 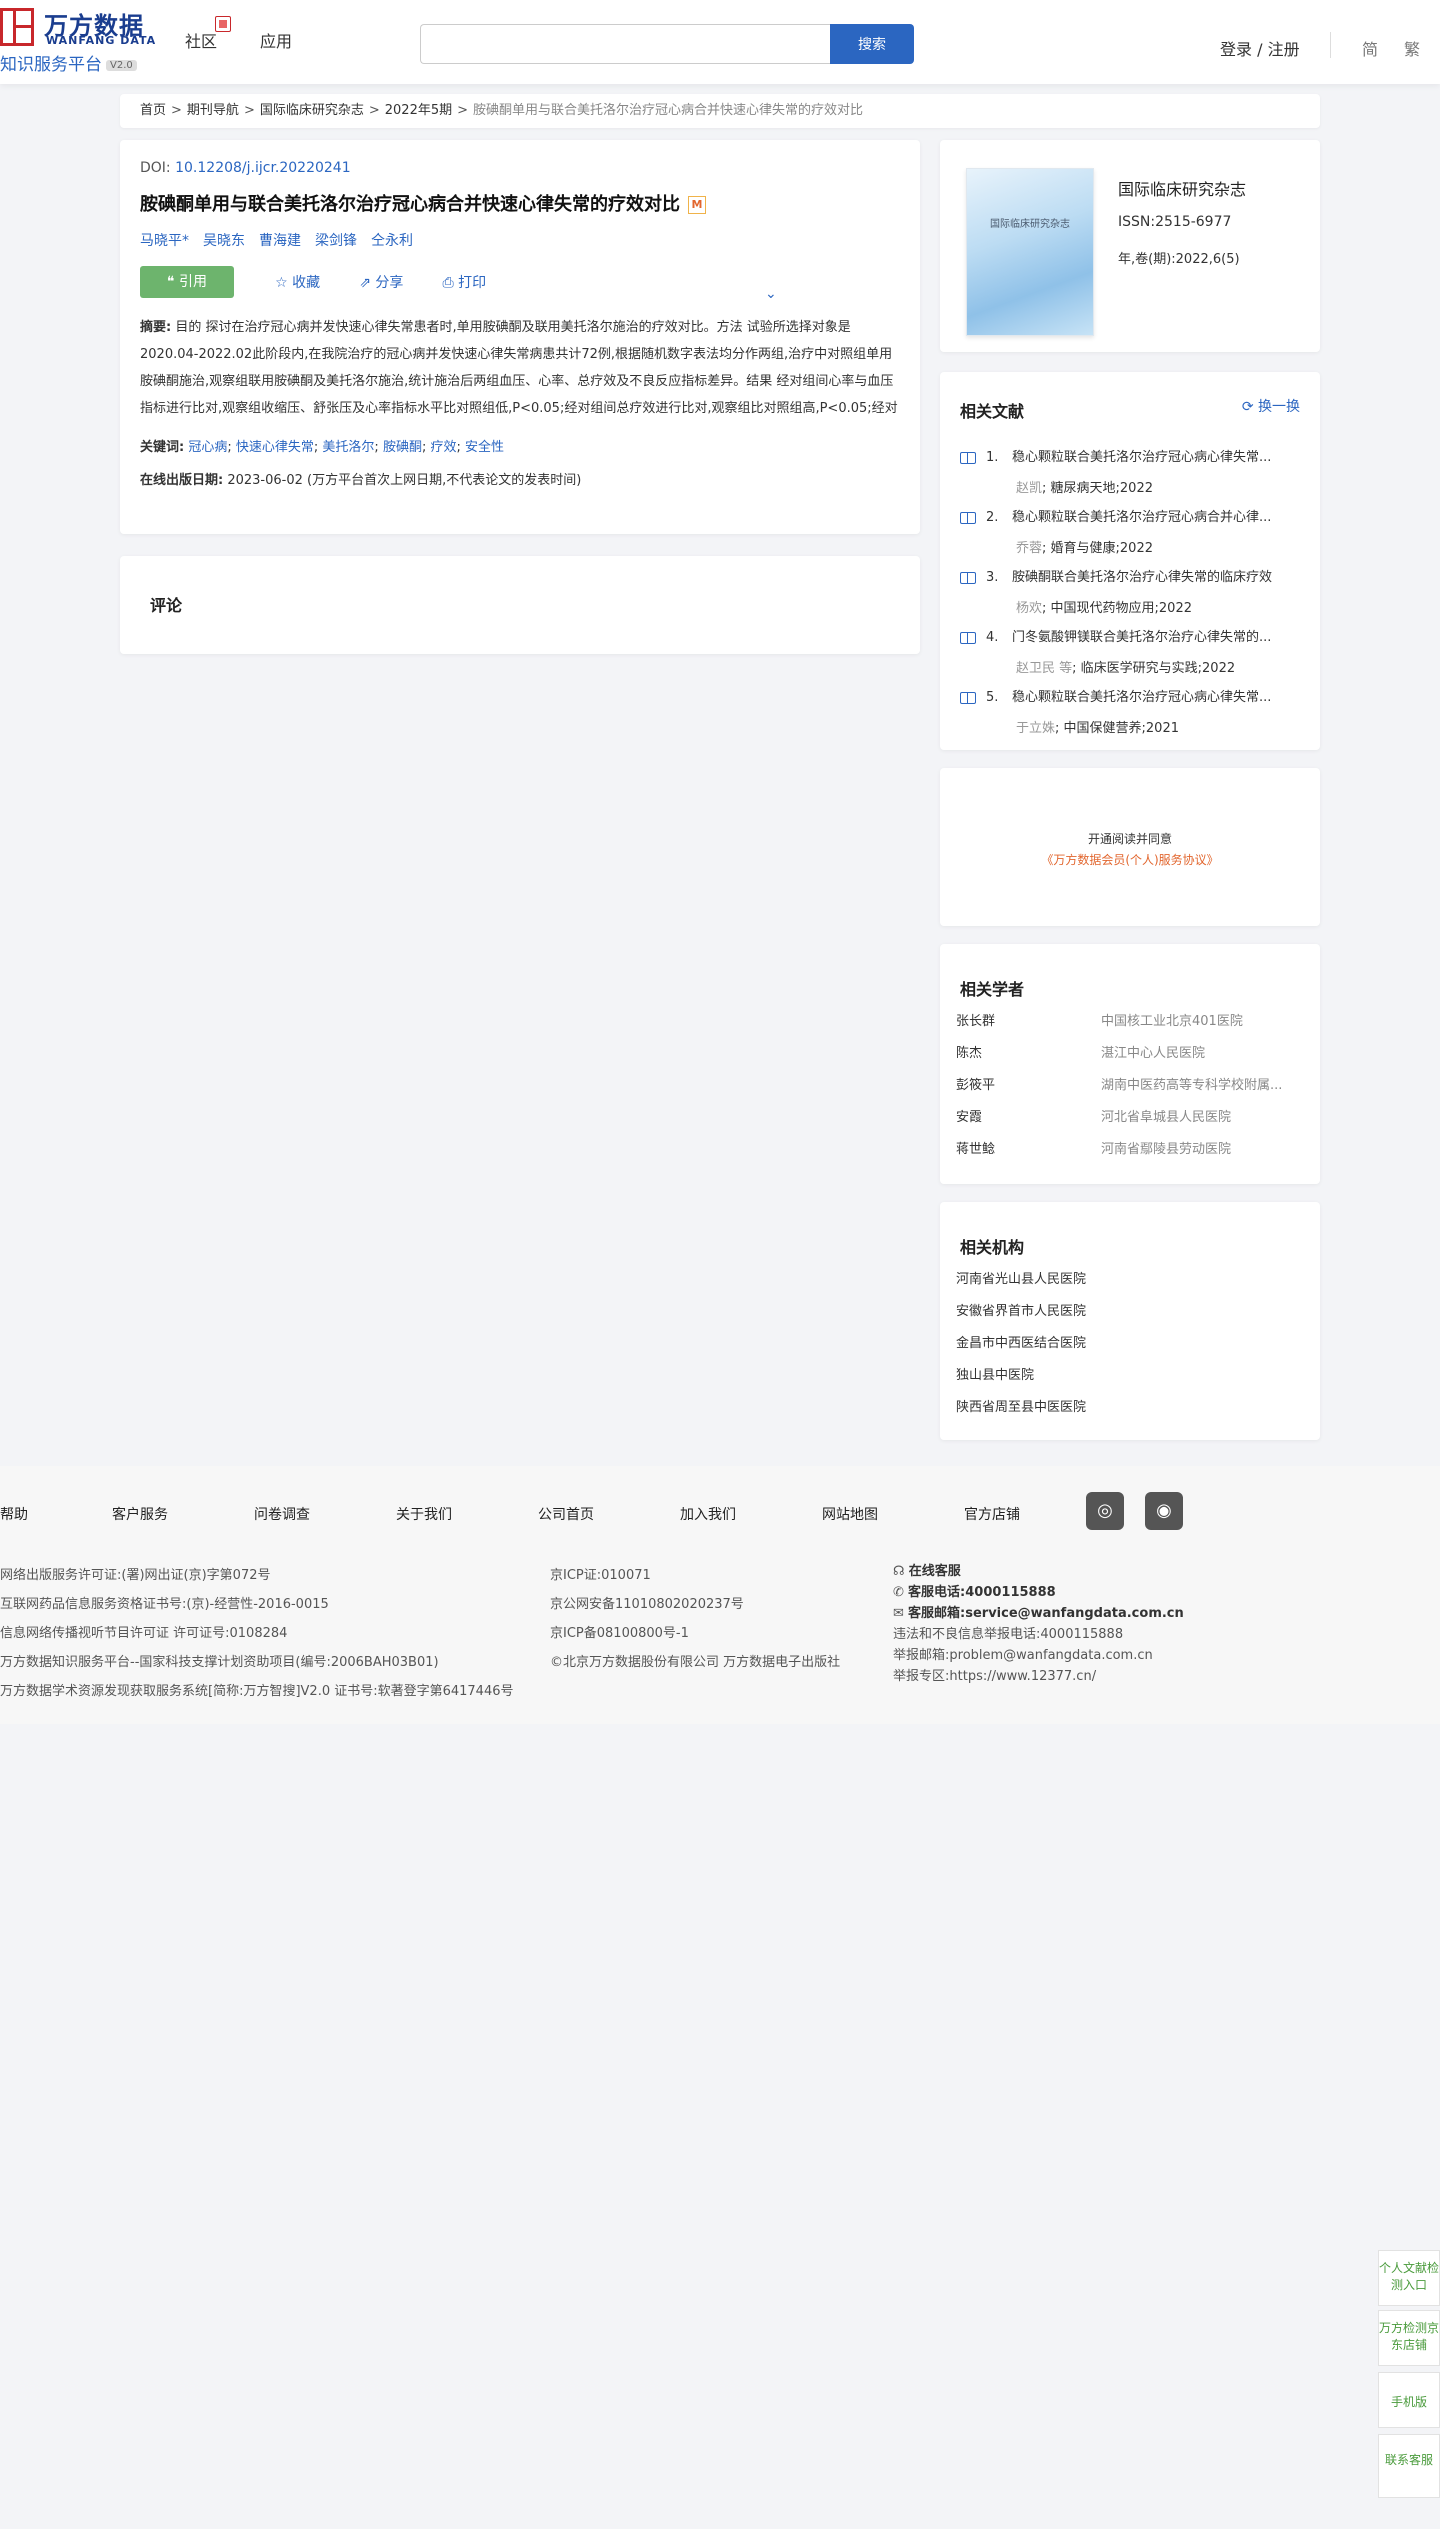 I want to click on logo-mark-icon, so click(x=17, y=27).